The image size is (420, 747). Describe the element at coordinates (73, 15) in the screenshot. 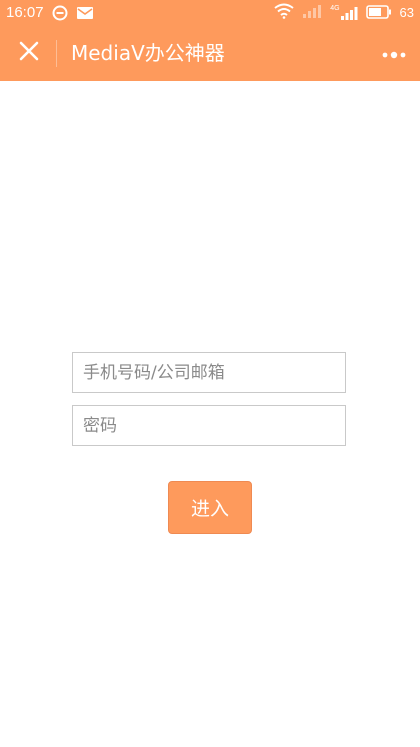

I see `status-left-icons` at that location.